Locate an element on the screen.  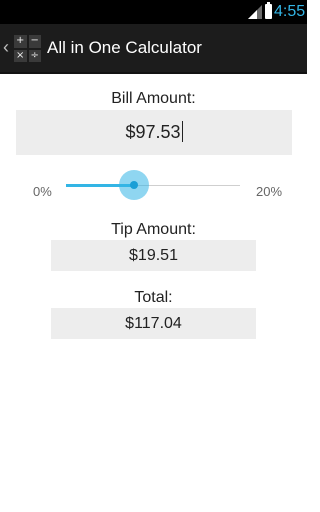
total-value: $117.04 is located at coordinates (153, 323).